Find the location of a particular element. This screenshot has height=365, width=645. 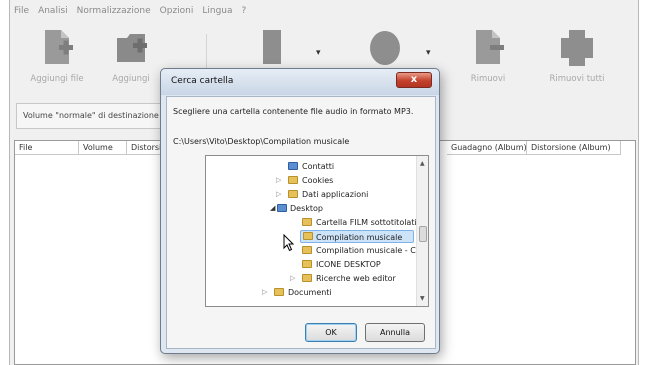

desktop-folder-icon is located at coordinates (282, 208).